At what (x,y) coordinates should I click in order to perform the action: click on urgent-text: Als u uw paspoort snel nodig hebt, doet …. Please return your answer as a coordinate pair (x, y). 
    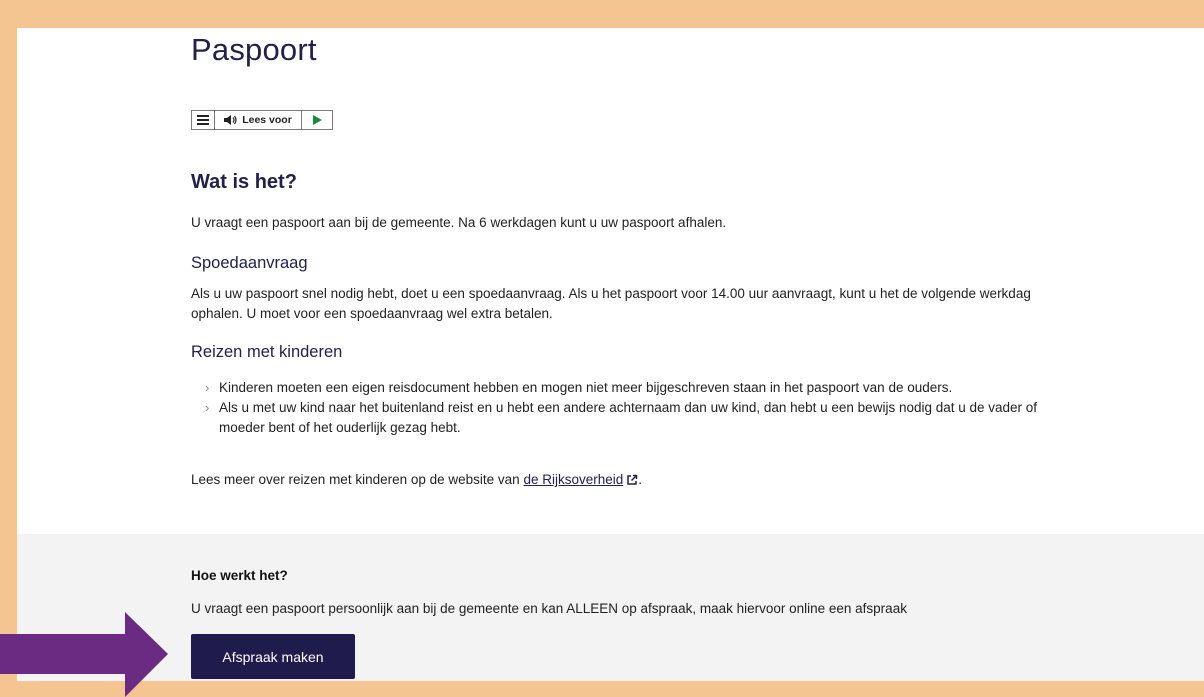
    Looking at the image, I should click on (611, 303).